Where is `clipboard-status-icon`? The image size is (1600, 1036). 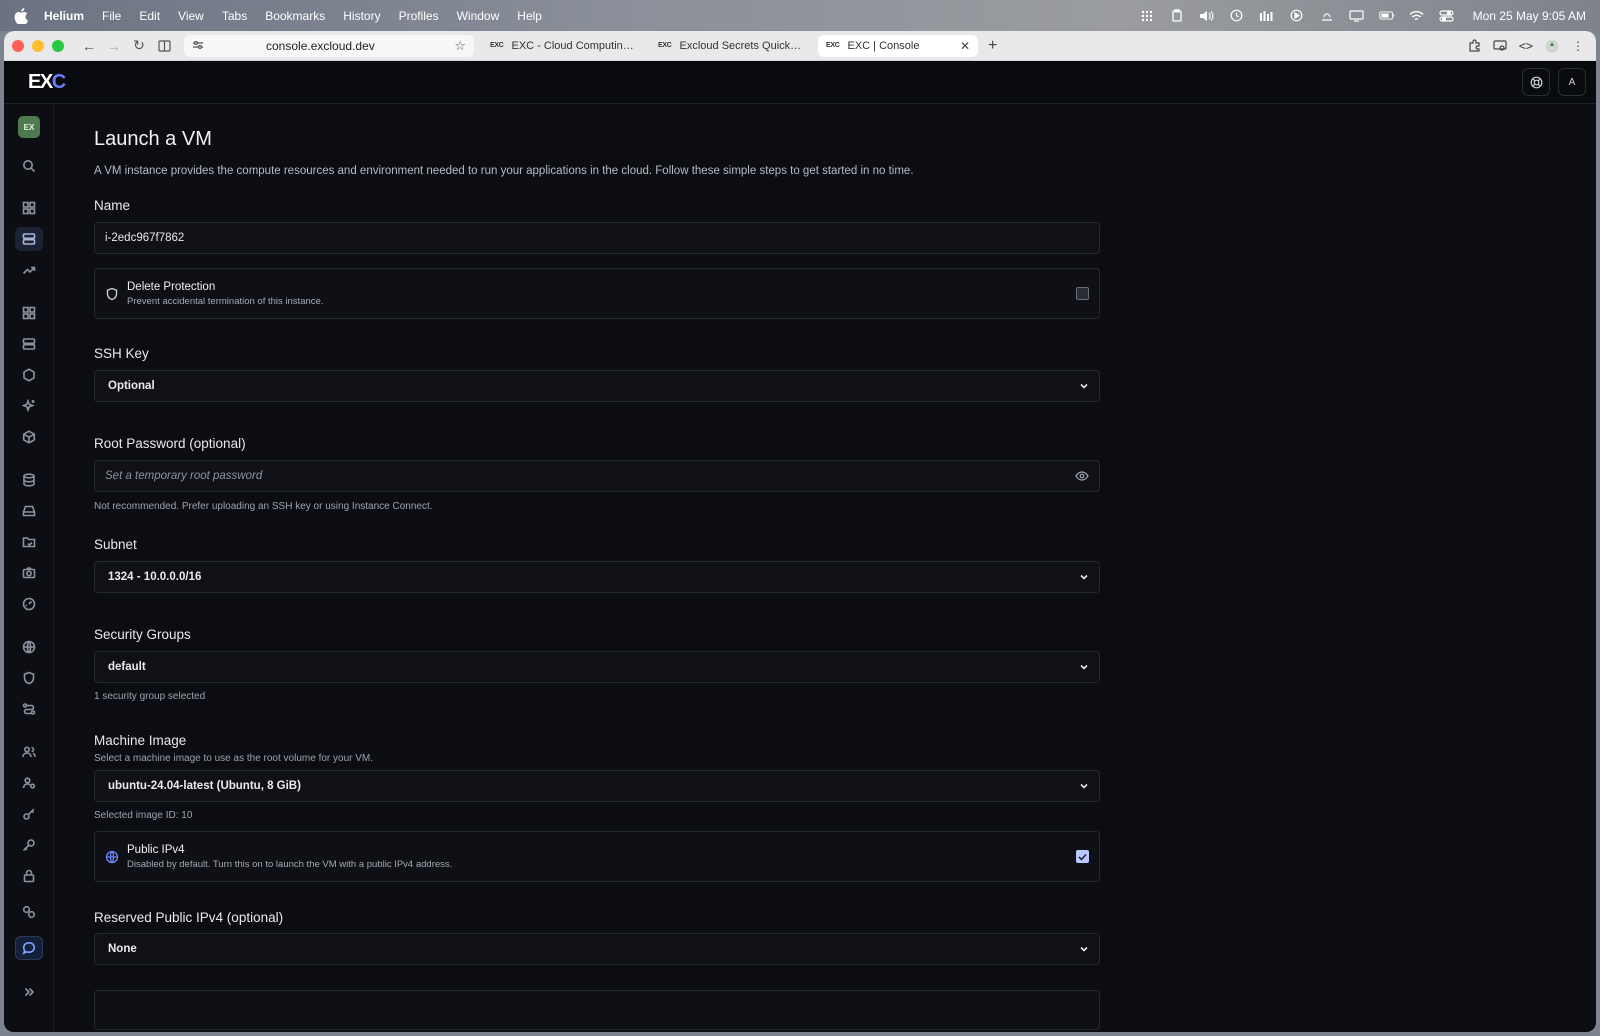
clipboard-status-icon is located at coordinates (1177, 16).